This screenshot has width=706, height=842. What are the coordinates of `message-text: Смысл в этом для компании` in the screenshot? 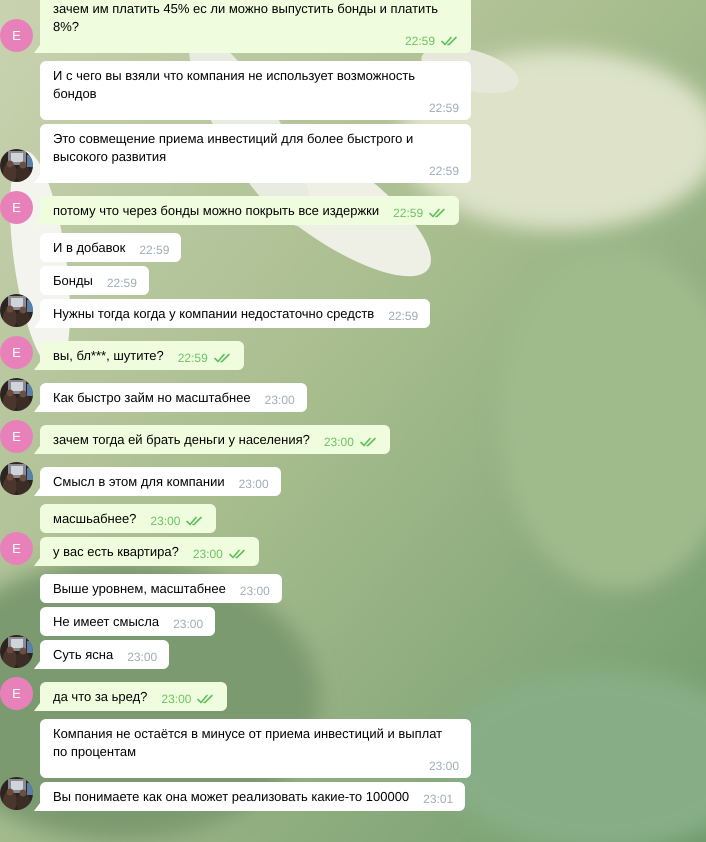 It's located at (139, 482).